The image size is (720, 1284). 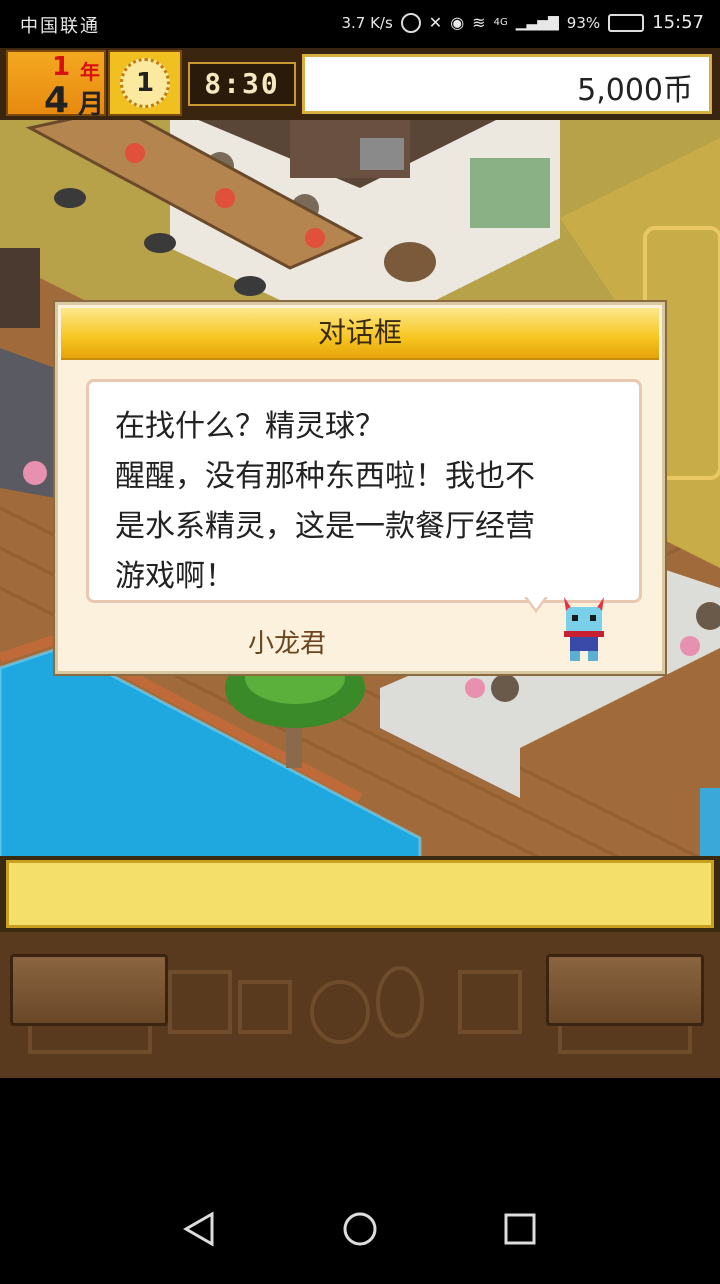 What do you see at coordinates (287, 644) in the screenshot?
I see `speaker-name: 小龙君` at bounding box center [287, 644].